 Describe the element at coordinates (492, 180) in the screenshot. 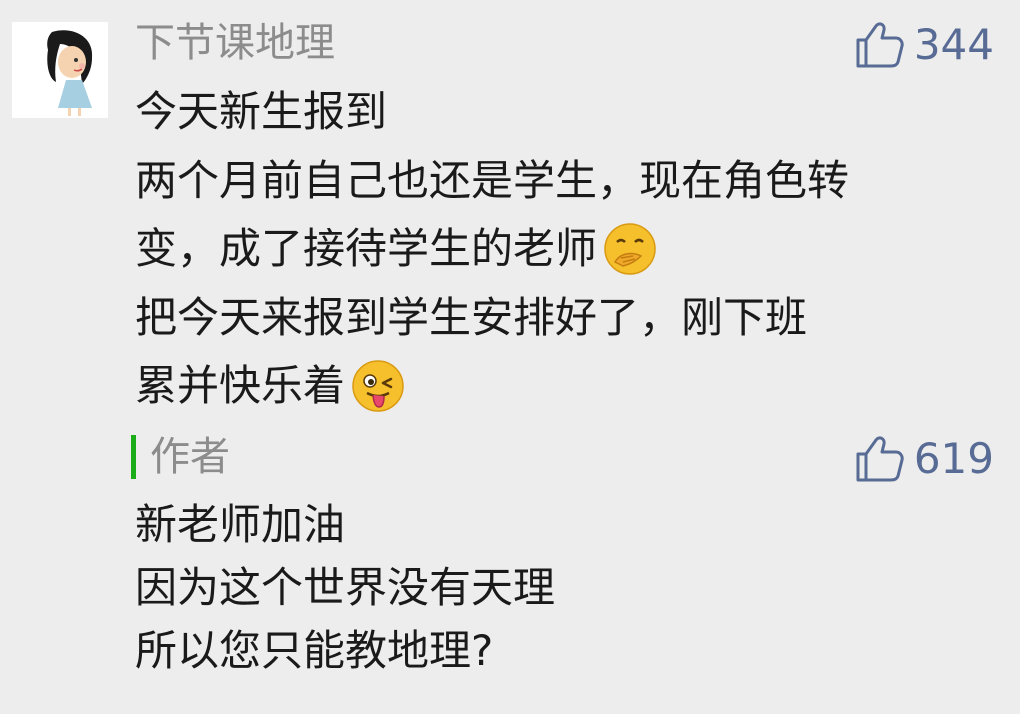

I see `comment-line: 两个月前自己也还是学生，现在角色转` at that location.